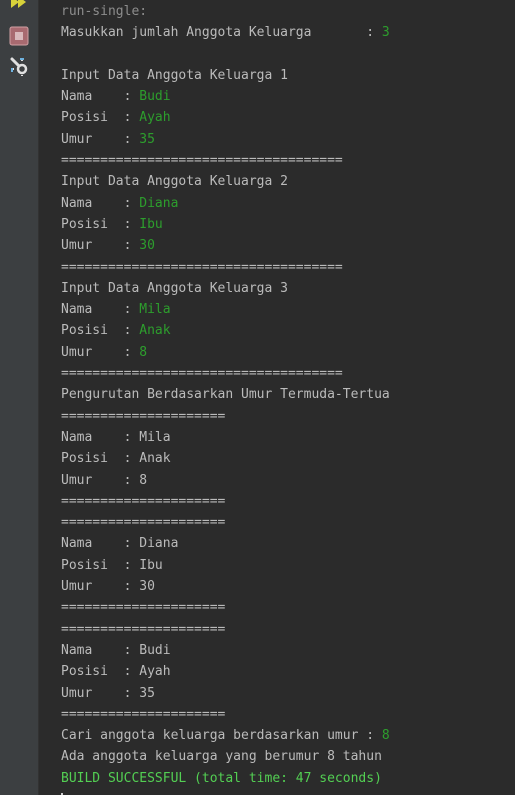 The width and height of the screenshot is (515, 795). Describe the element at coordinates (221, 736) in the screenshot. I see `search-prompt-label: Cari anggota keluarga berdasarkan umur :` at that location.